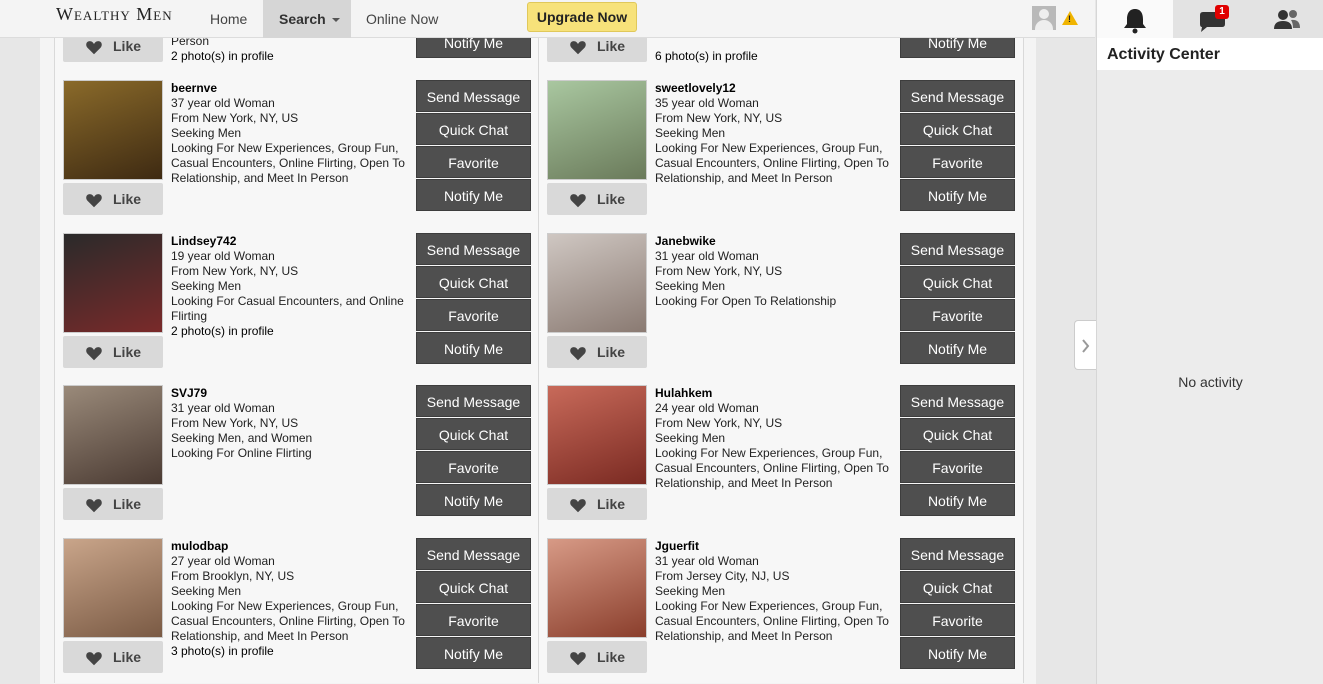 Image resolution: width=1323 pixels, height=684 pixels. Describe the element at coordinates (775, 393) in the screenshot. I see `profile-username: Hulahkem` at that location.